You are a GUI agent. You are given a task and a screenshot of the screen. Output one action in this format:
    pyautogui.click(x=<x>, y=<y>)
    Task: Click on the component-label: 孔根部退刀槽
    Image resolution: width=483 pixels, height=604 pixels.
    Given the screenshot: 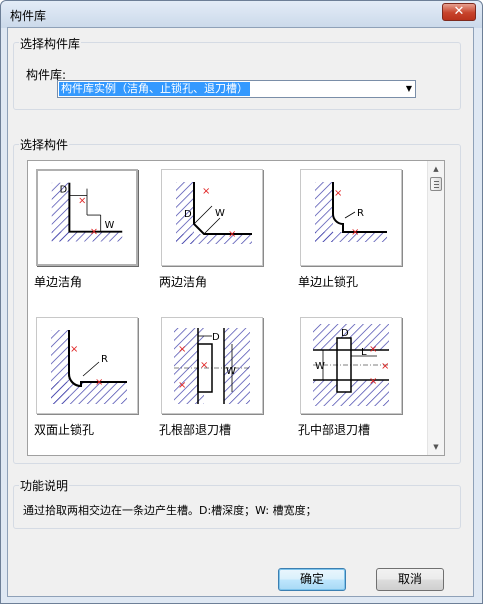 What is the action you would take?
    pyautogui.click(x=195, y=430)
    